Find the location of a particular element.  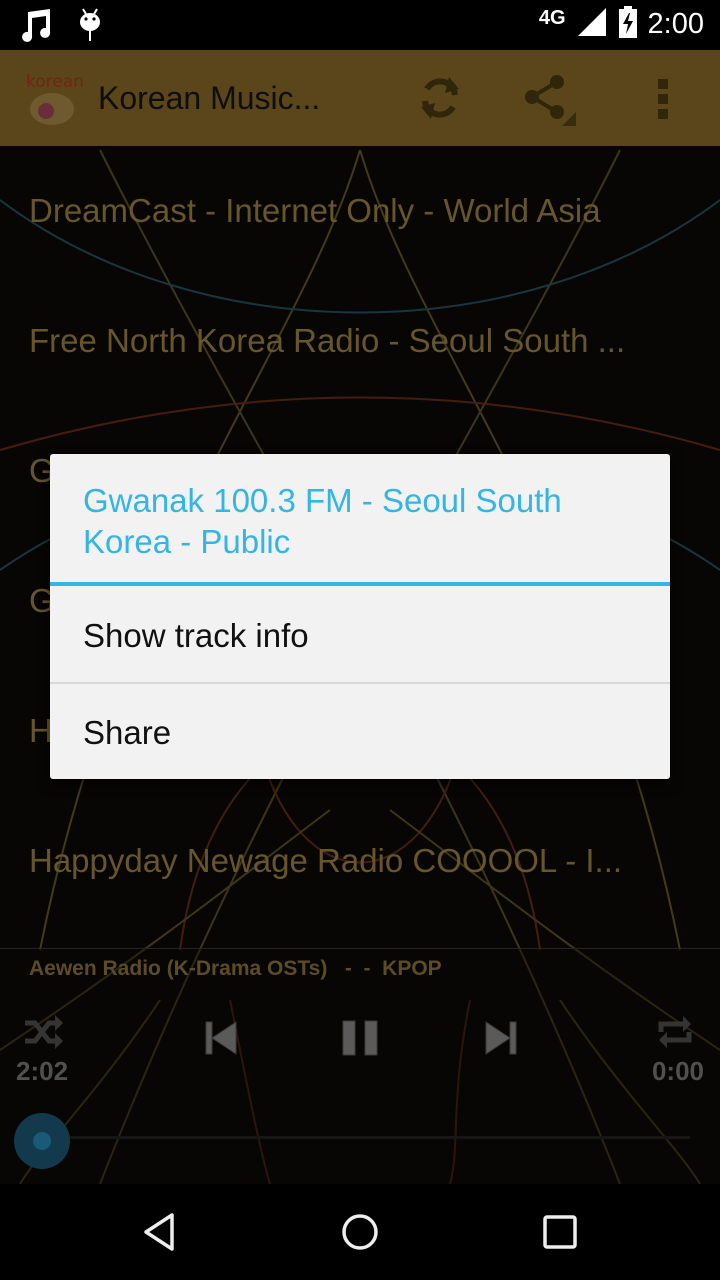

navigation-bar is located at coordinates (360, 1232).